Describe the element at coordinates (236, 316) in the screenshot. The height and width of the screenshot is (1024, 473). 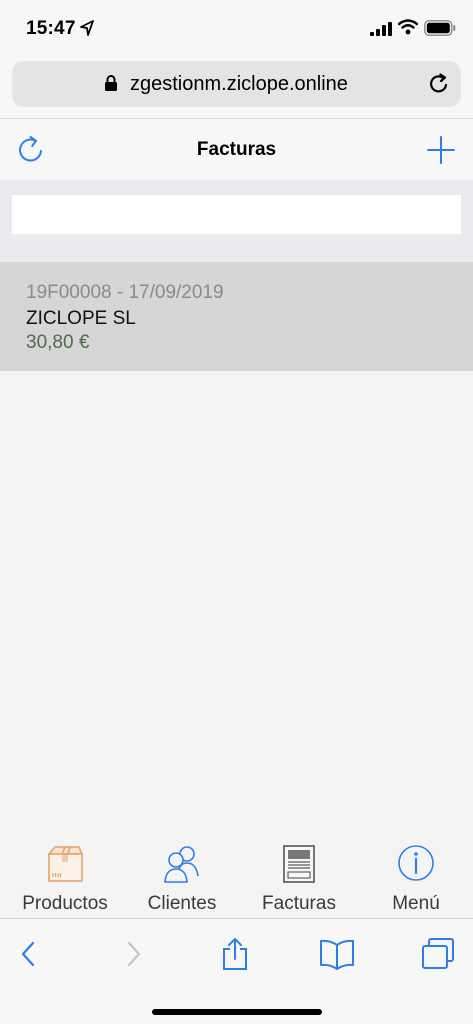
I see `invoice-list-item: 19F00008 - 17/09/2019 ZICLOPE SL 30,80 €` at that location.